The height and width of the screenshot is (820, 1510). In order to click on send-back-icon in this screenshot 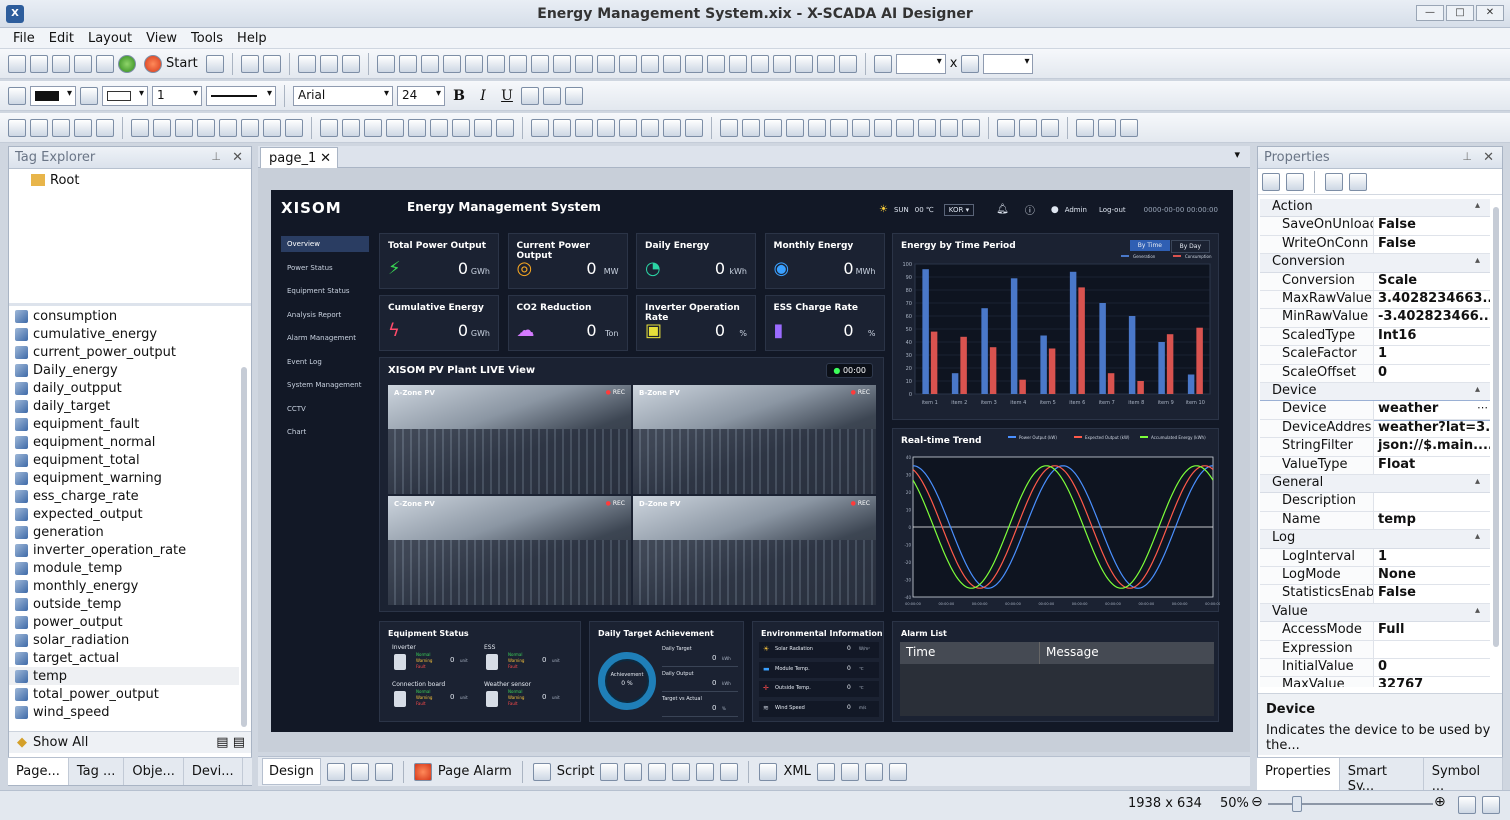, I will do `click(693, 63)`.